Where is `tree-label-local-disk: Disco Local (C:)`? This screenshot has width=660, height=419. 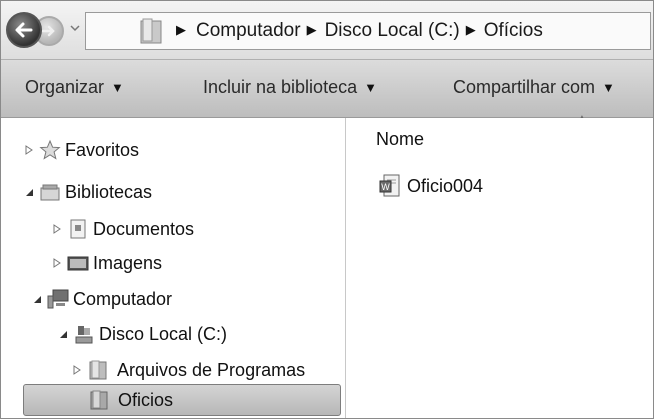
tree-label-local-disk: Disco Local (C:) is located at coordinates (163, 333).